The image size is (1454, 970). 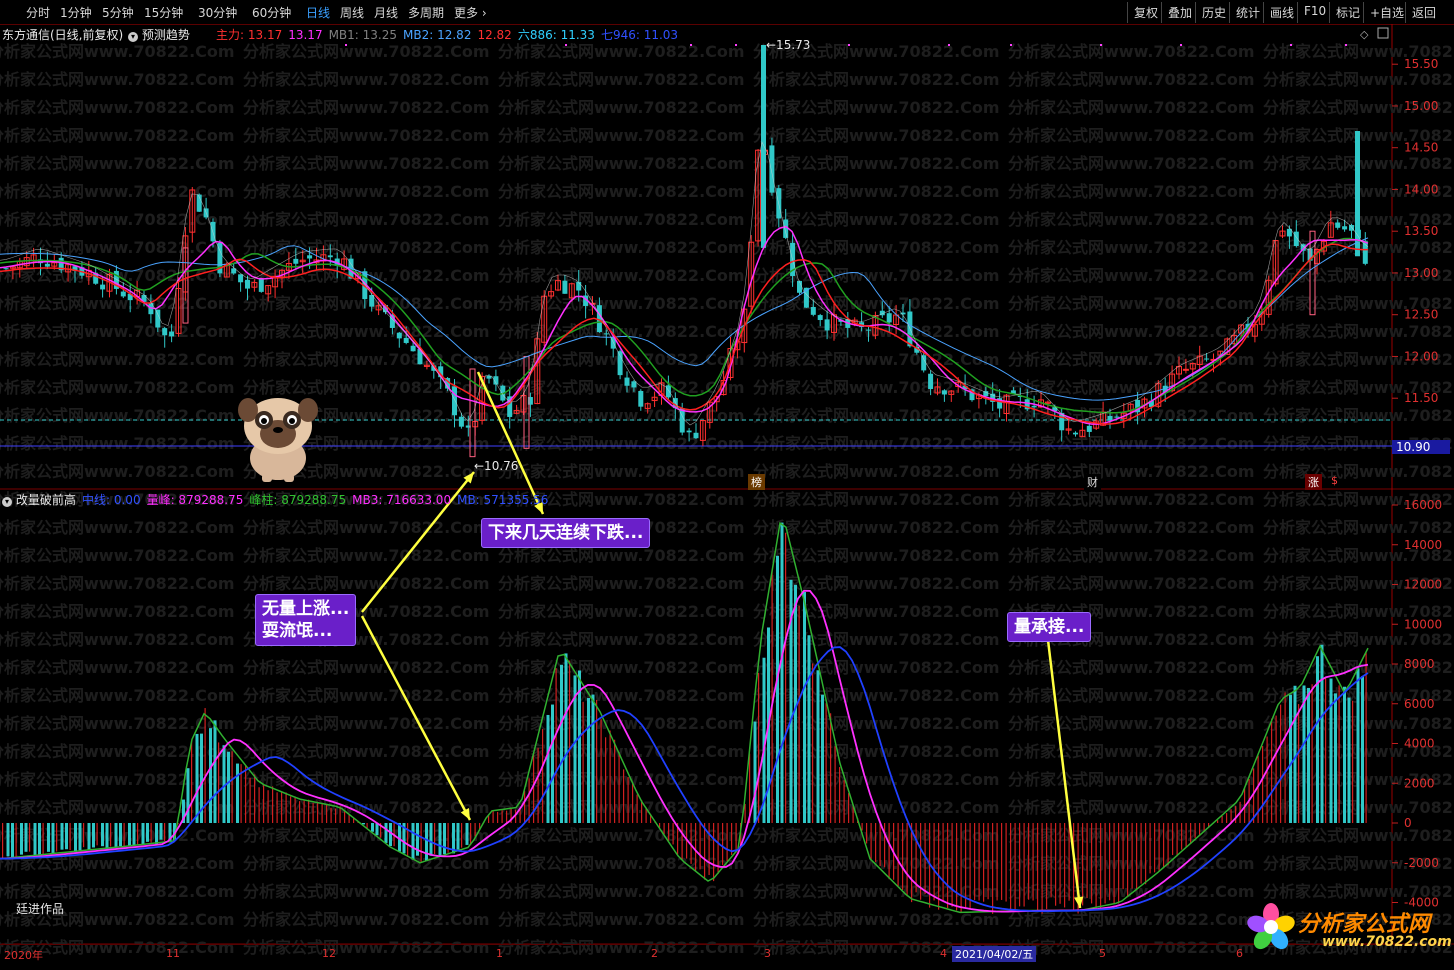 I want to click on indicator-selector: ▾ 预测趋势, so click(x=159, y=34).